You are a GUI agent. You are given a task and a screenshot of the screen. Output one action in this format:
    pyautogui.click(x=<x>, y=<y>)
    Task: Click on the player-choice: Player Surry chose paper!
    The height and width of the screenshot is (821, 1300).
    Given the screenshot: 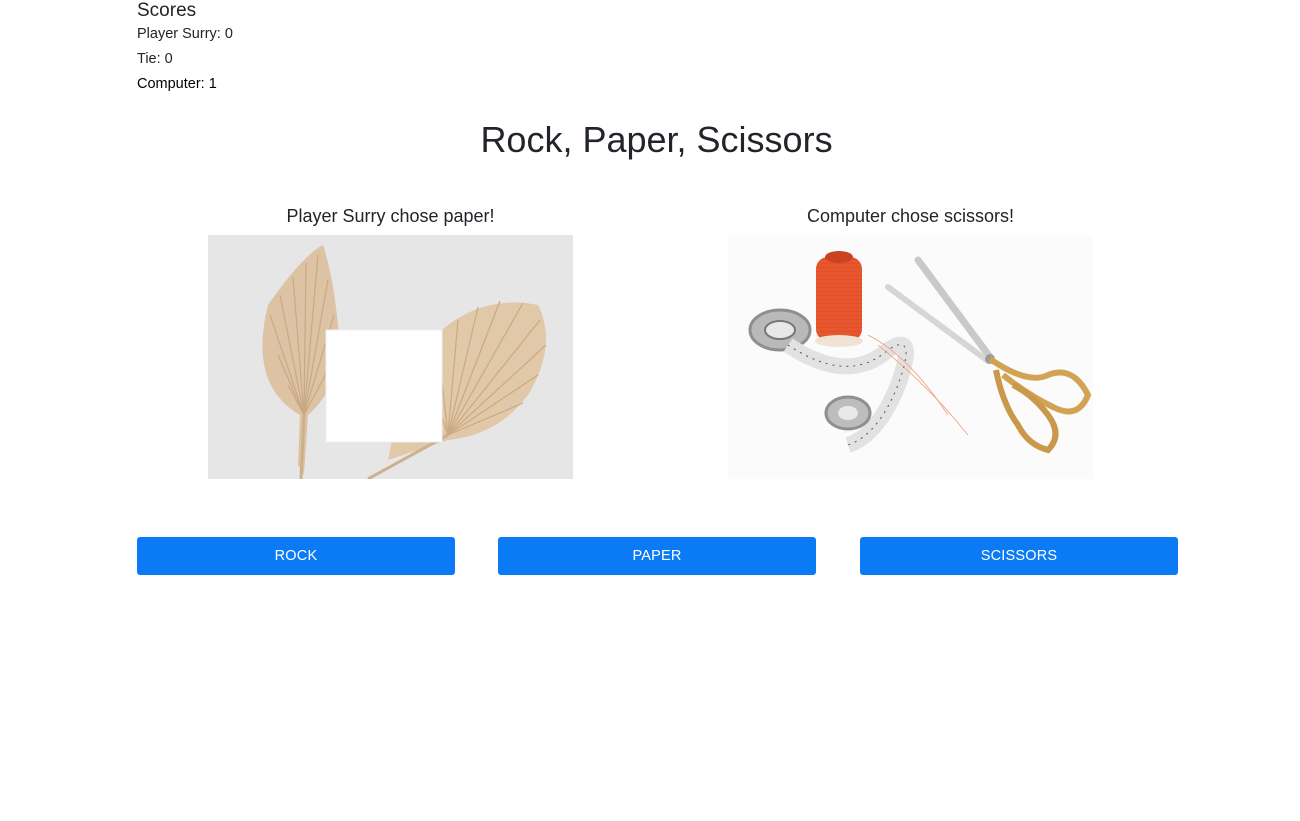 What is the action you would take?
    pyautogui.click(x=390, y=341)
    